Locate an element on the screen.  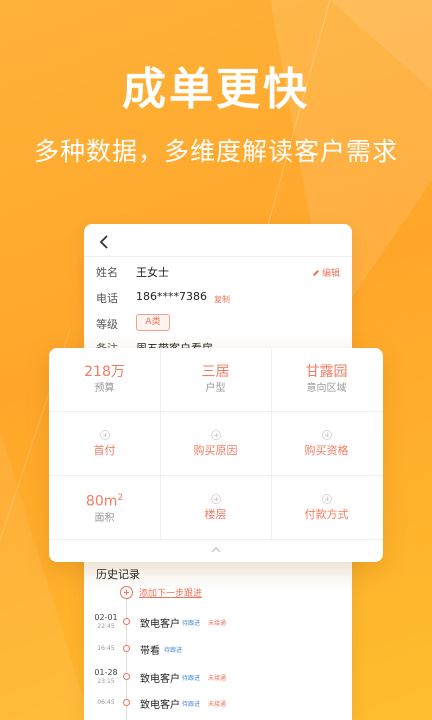
budget-value: 218万 is located at coordinates (104, 372).